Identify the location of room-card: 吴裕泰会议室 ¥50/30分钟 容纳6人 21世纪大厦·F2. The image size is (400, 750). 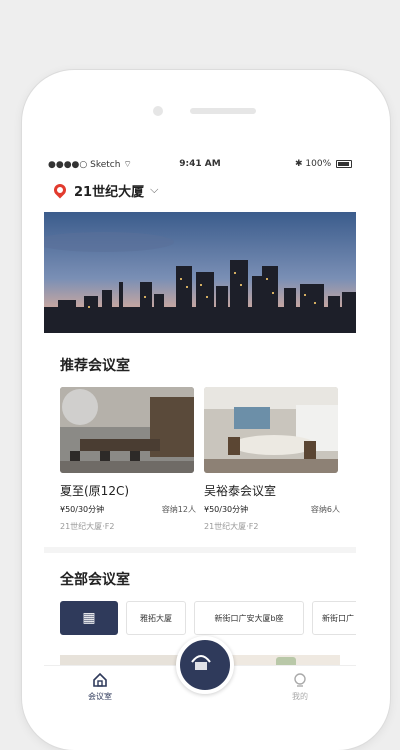
(272, 459).